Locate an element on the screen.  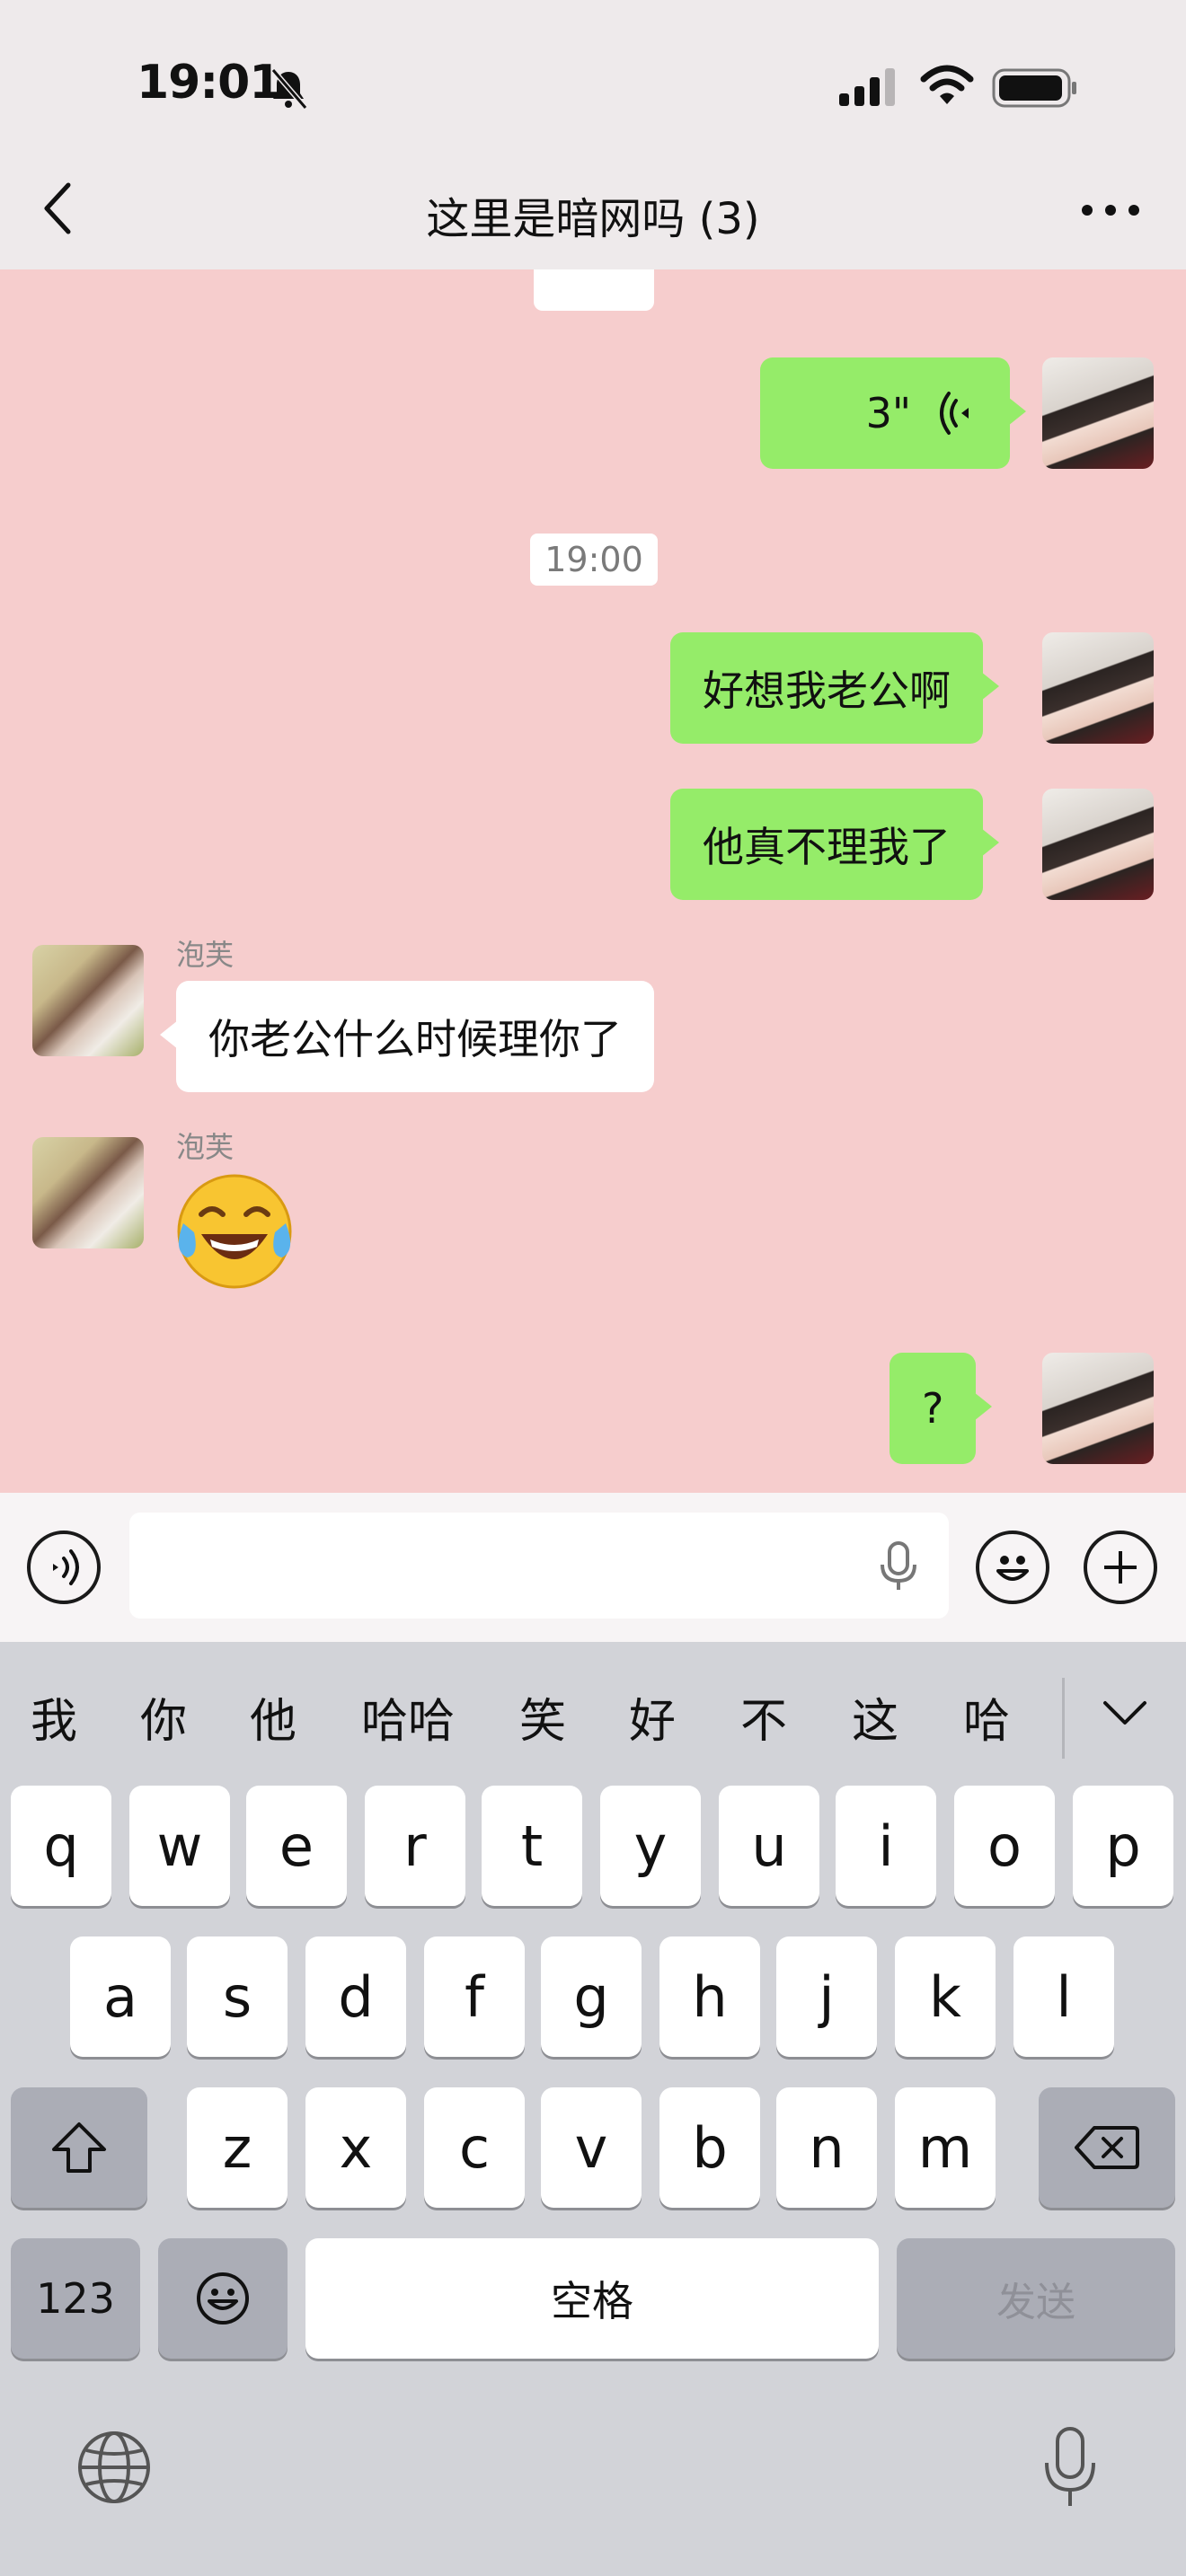
key-n: n is located at coordinates (826, 2147).